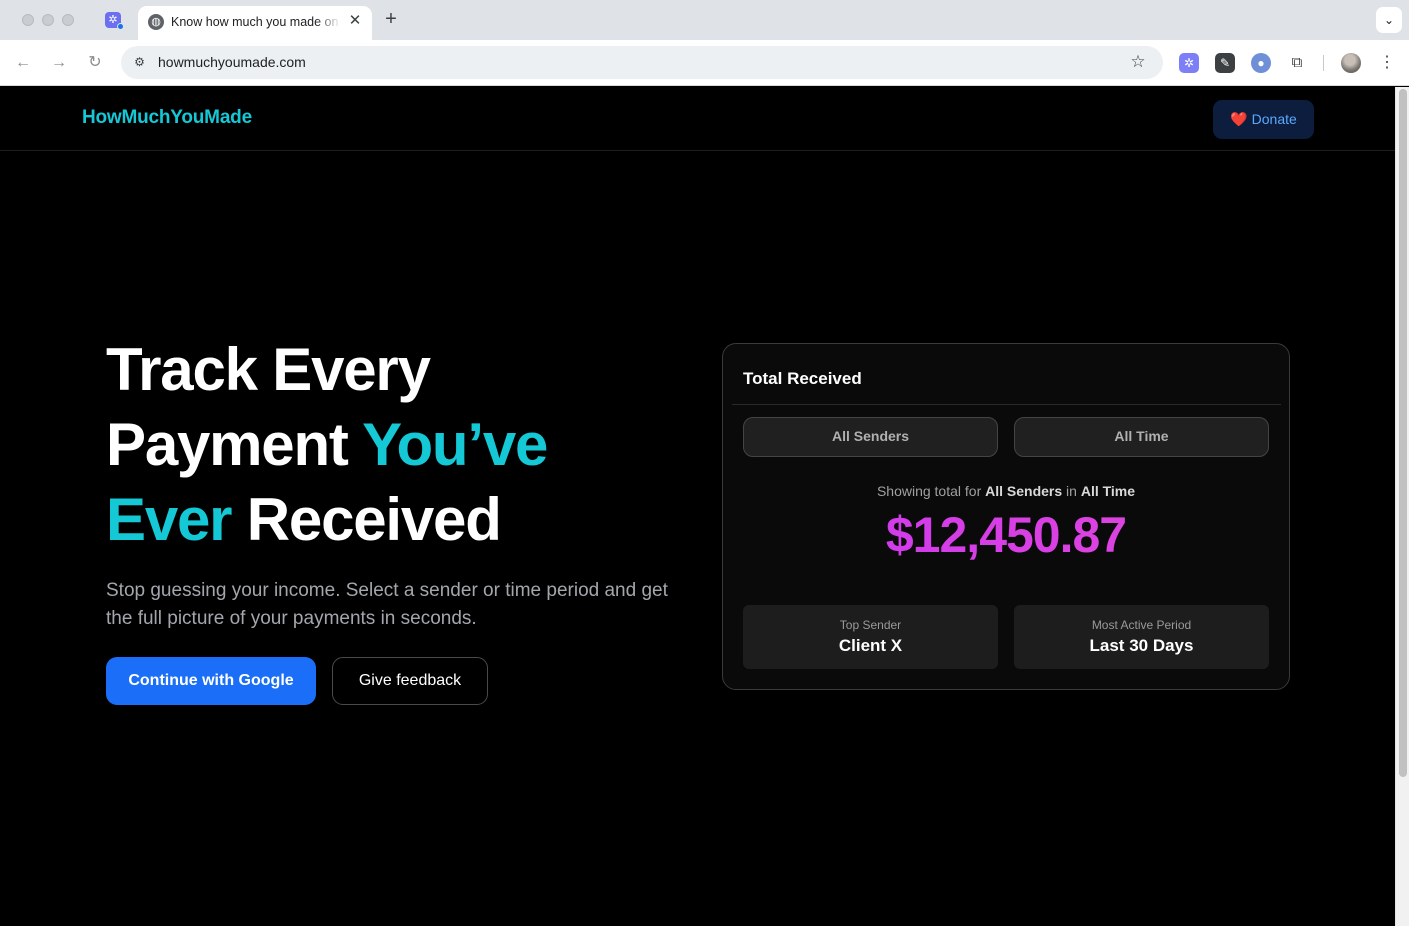  I want to click on reload-icon: ↻, so click(95, 63).